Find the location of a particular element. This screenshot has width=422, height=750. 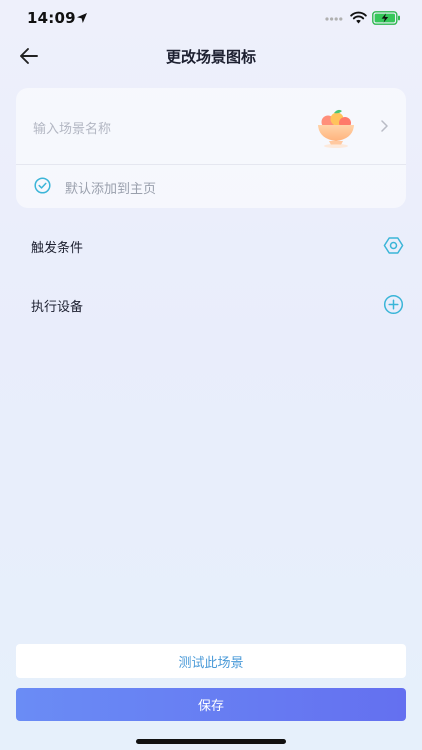

wifi-icon is located at coordinates (358, 17).